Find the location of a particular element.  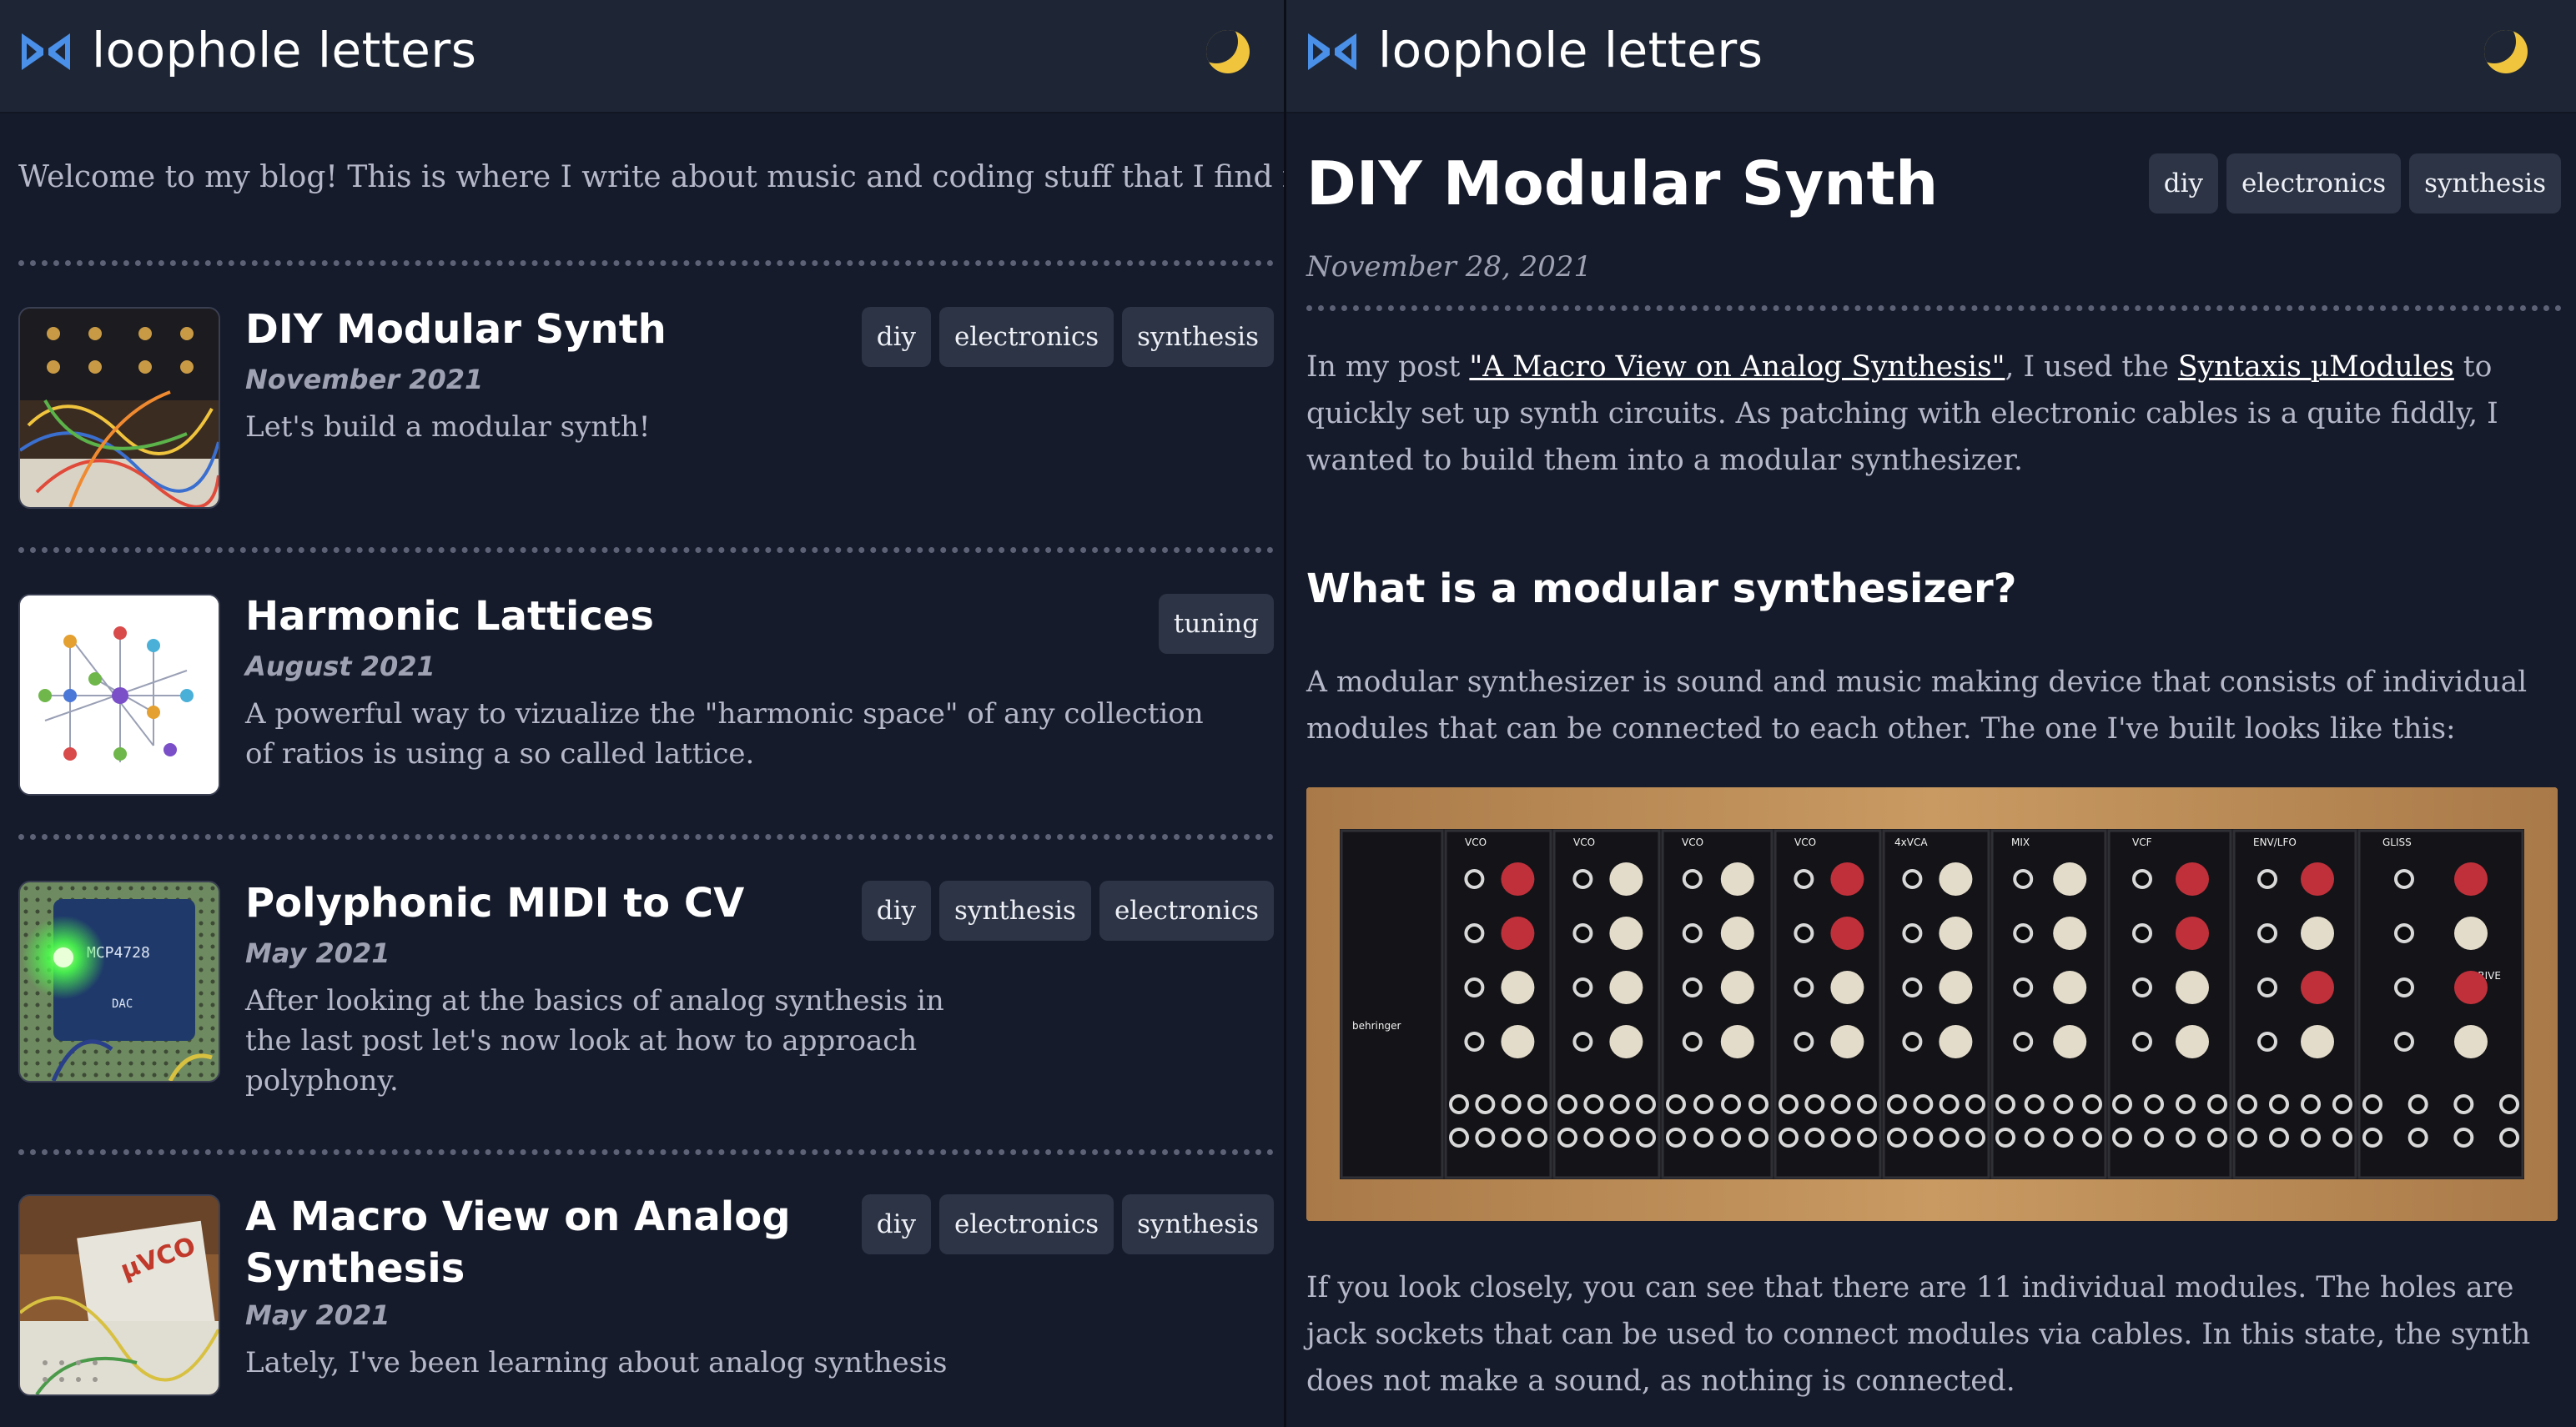

macro-view-link: "A Macro View on Analog Synthesis" is located at coordinates (1737, 367).